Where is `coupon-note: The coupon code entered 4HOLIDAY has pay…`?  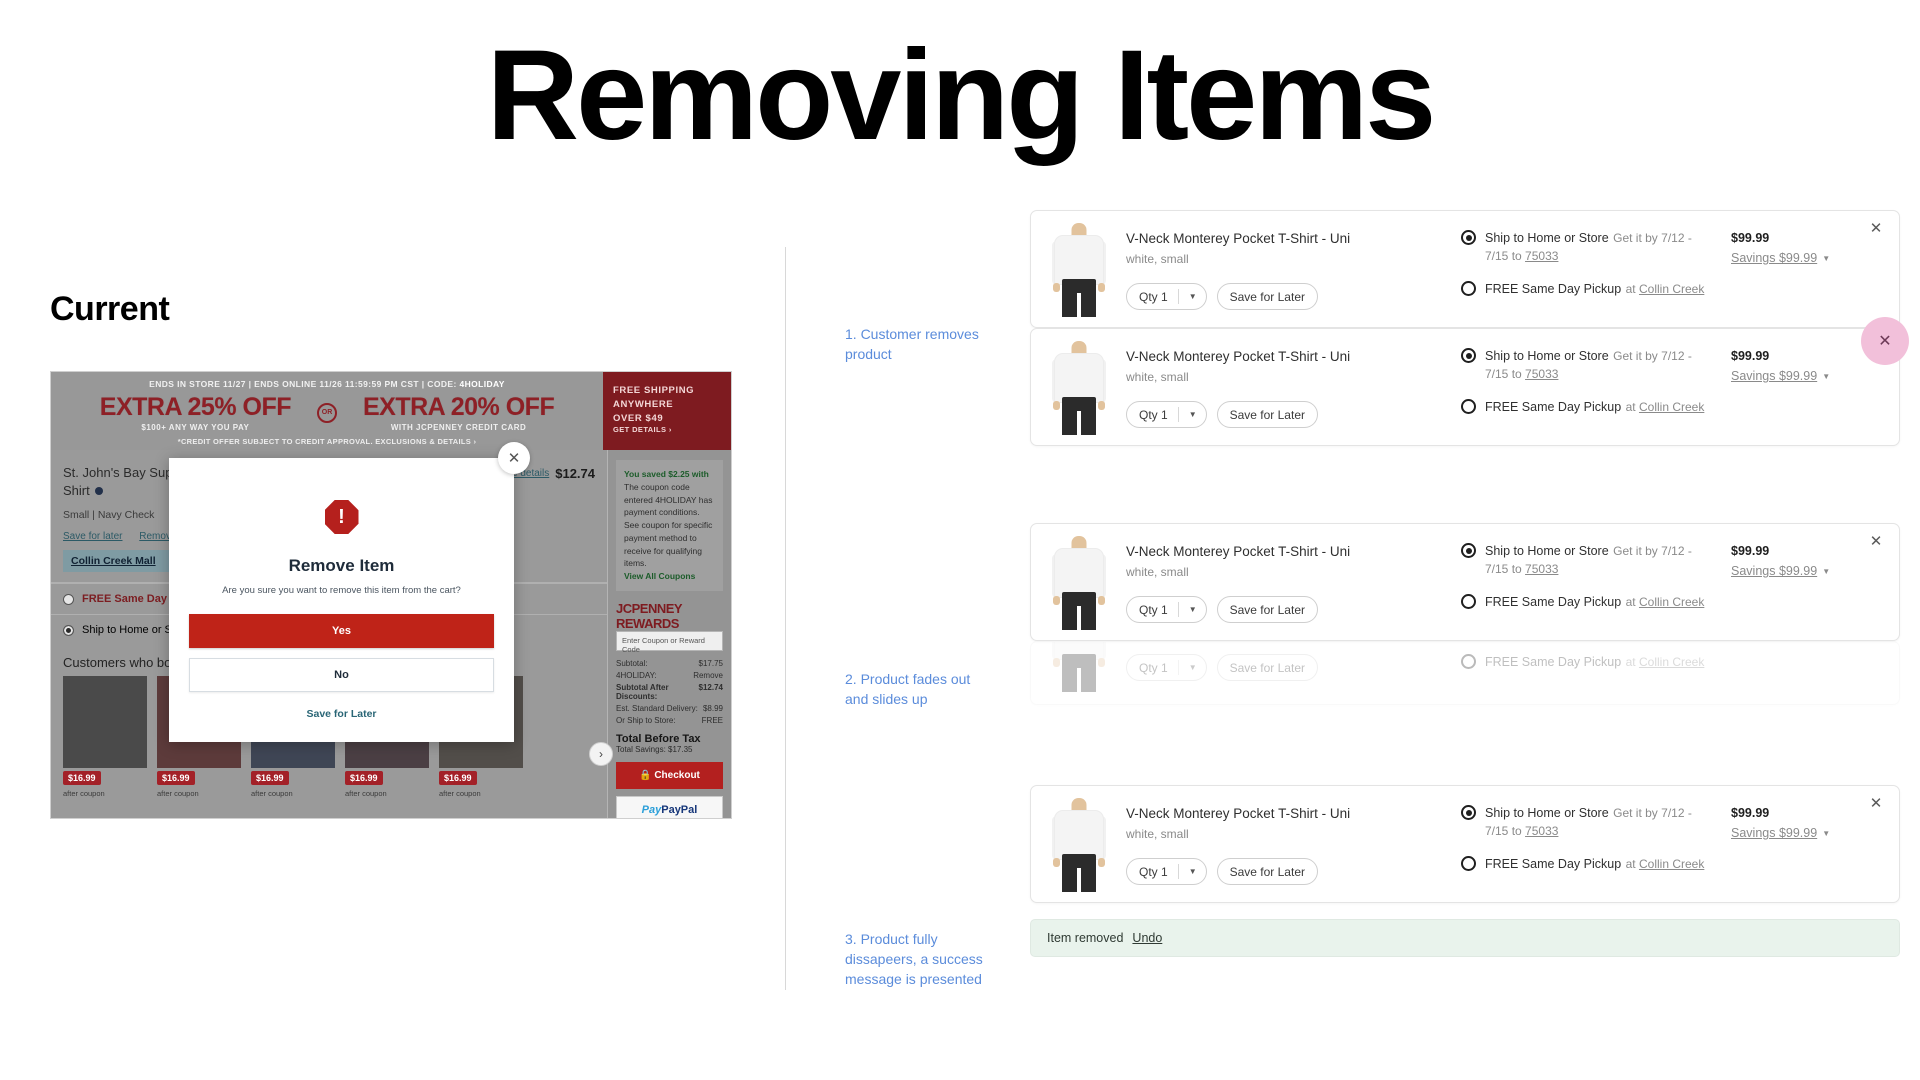
coupon-note: The coupon code entered 4HOLIDAY has pay… is located at coordinates (668, 525).